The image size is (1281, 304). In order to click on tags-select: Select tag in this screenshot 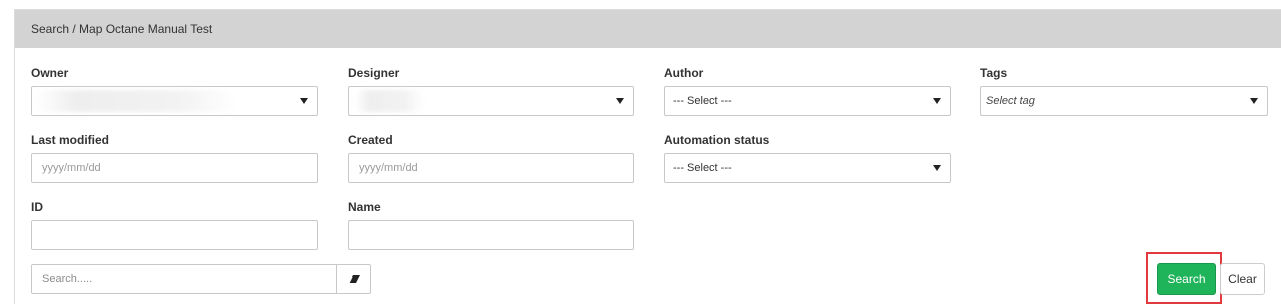, I will do `click(1124, 101)`.